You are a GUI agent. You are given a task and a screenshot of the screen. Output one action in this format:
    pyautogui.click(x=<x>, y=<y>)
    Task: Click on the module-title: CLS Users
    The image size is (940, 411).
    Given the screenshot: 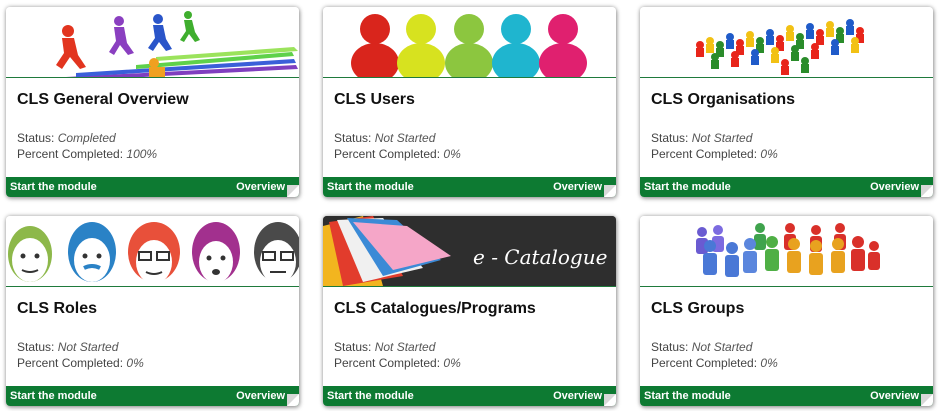 What is the action you would take?
    pyautogui.click(x=374, y=99)
    